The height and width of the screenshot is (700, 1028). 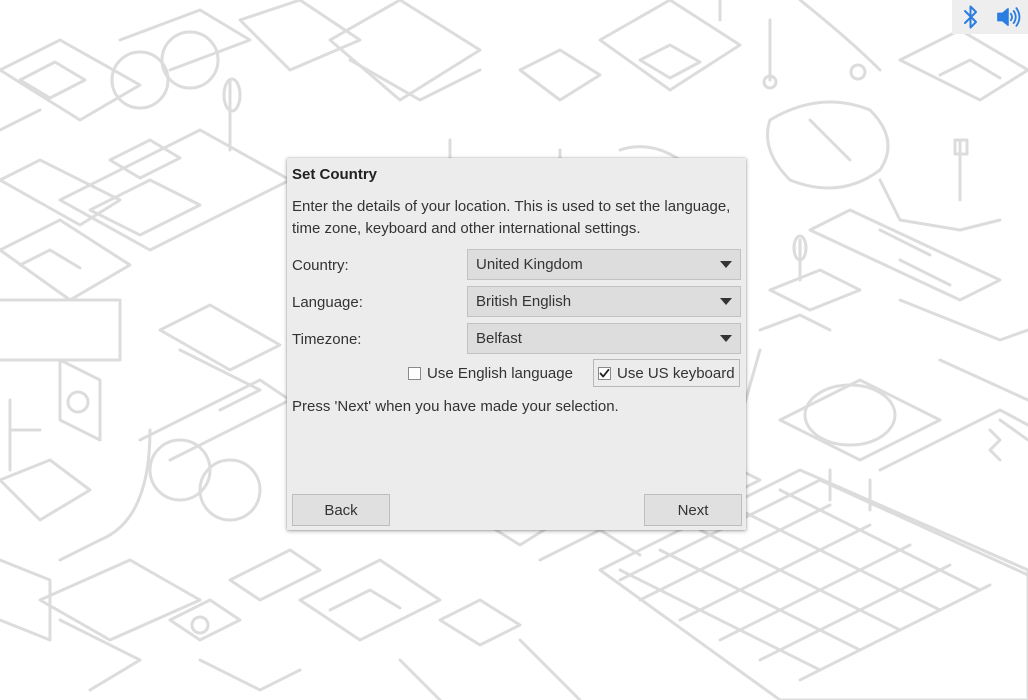 What do you see at coordinates (320, 265) in the screenshot?
I see `country-label: Country:` at bounding box center [320, 265].